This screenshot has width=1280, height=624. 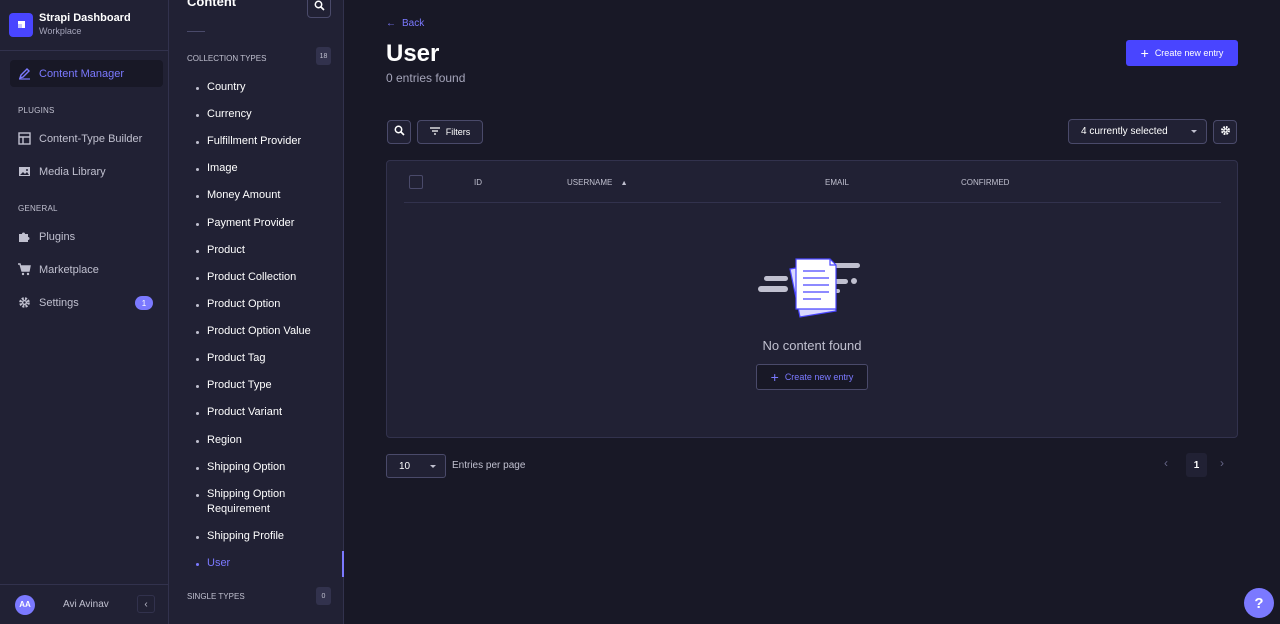 I want to click on create-new-entry-button: + Create new entry, so click(x=1182, y=53).